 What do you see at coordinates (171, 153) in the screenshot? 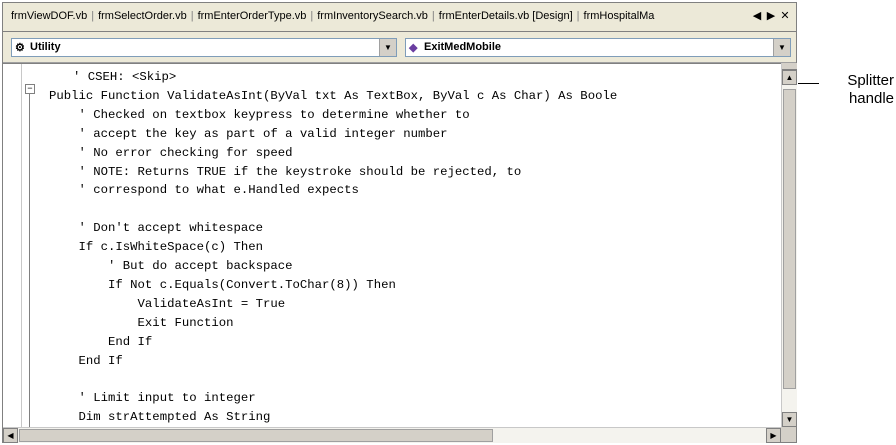
I see `code-line: ' No error checking for speed` at bounding box center [171, 153].